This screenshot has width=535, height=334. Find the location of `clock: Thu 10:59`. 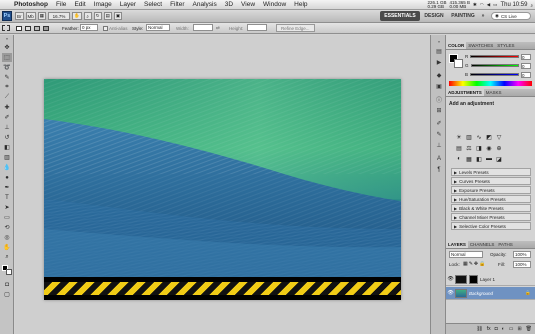

clock: Thu 10:59 is located at coordinates (513, 5).